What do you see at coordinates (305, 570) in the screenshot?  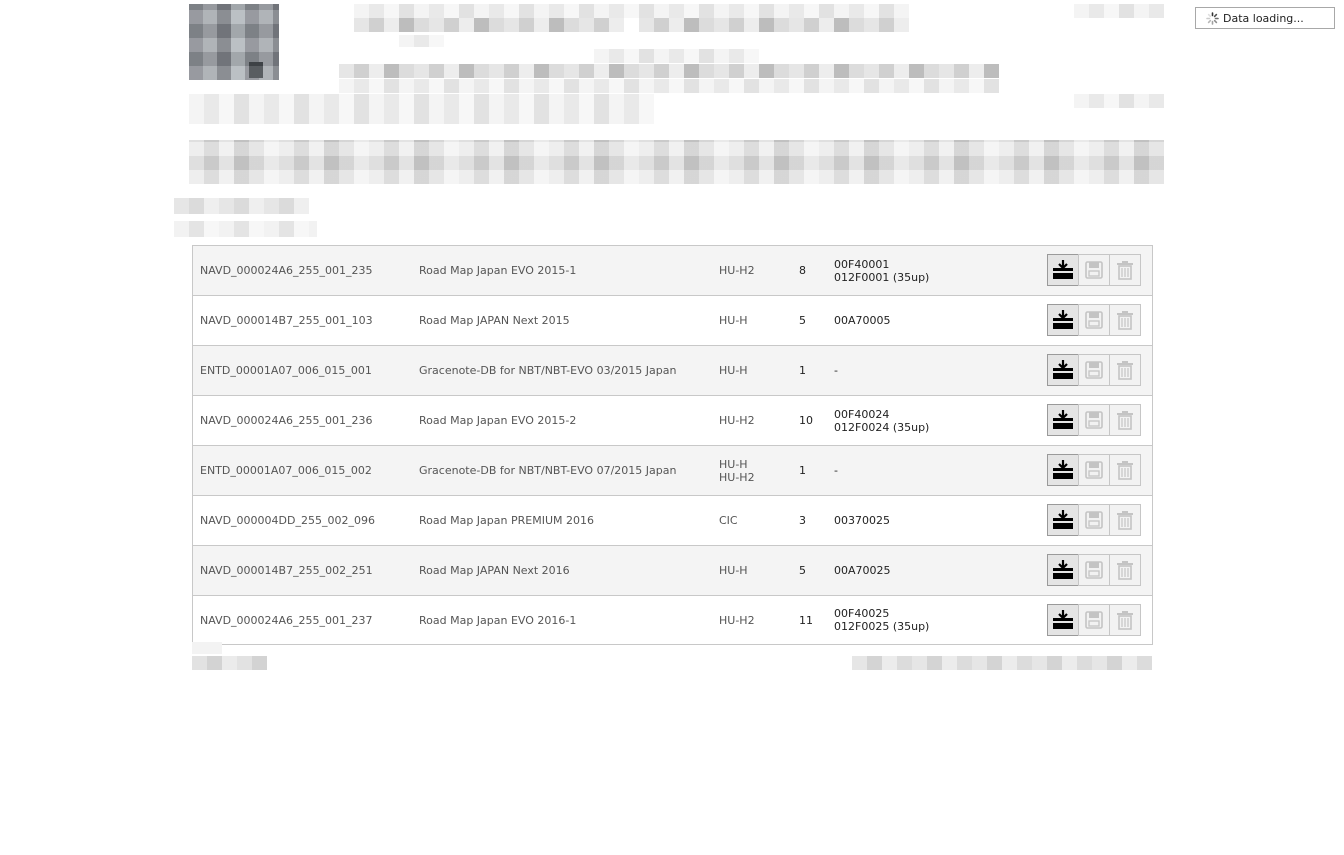 I see `cell-package-id: NAVD_000014B7_255_002_251` at bounding box center [305, 570].